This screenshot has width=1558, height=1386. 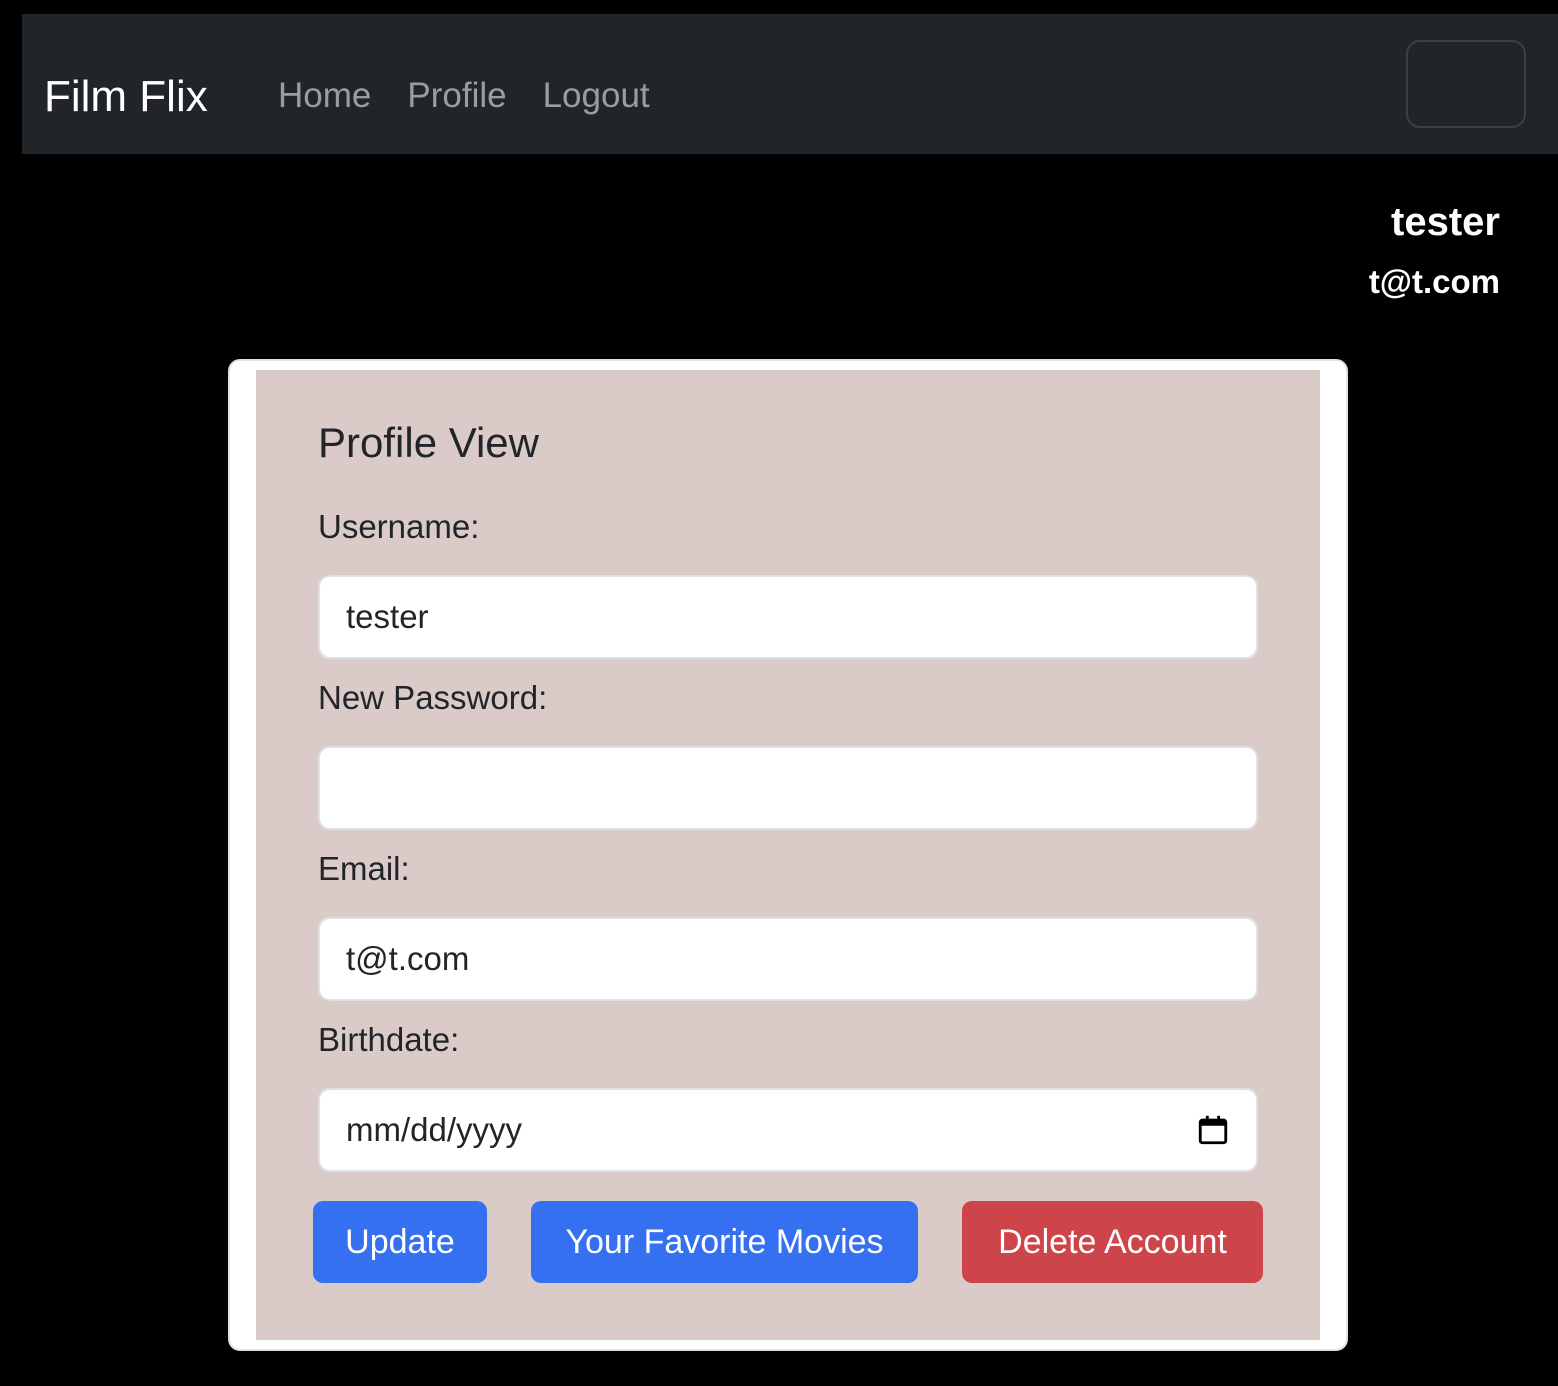 I want to click on page-title: Profile View, so click(x=428, y=442).